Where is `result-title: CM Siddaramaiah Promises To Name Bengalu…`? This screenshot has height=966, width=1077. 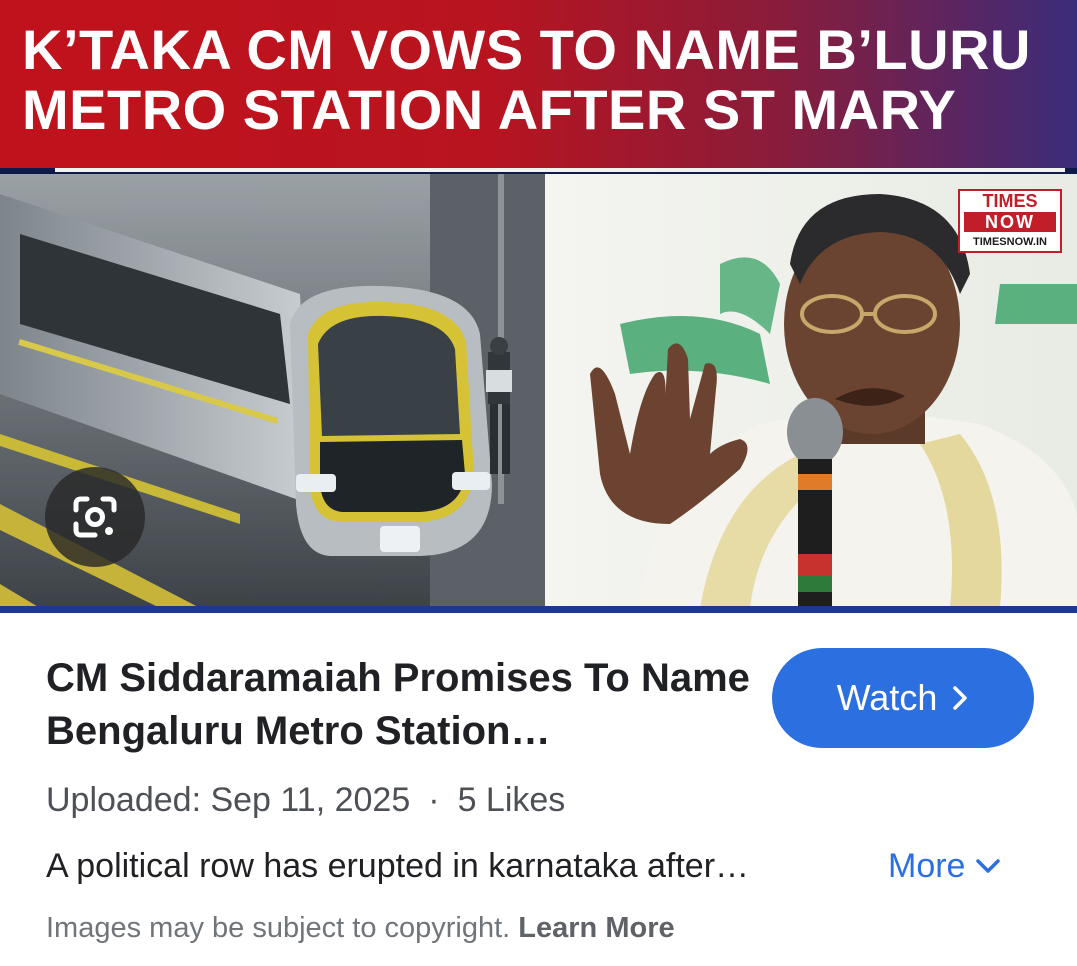 result-title: CM Siddaramaiah Promises To Name Bengalu… is located at coordinates (406, 705).